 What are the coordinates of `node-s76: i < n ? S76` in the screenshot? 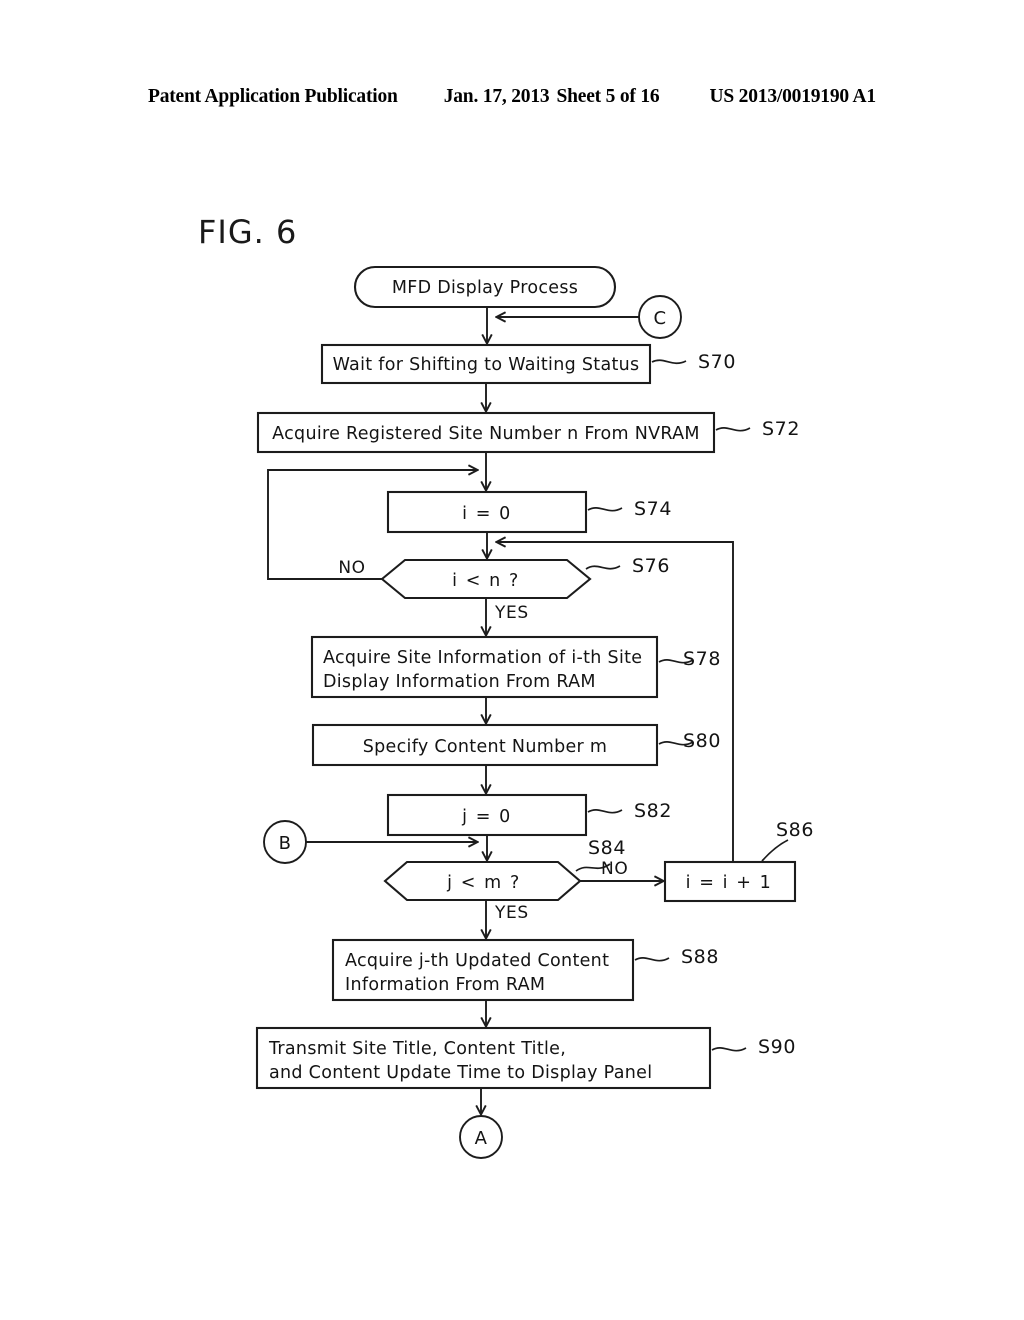 It's located at (525, 577).